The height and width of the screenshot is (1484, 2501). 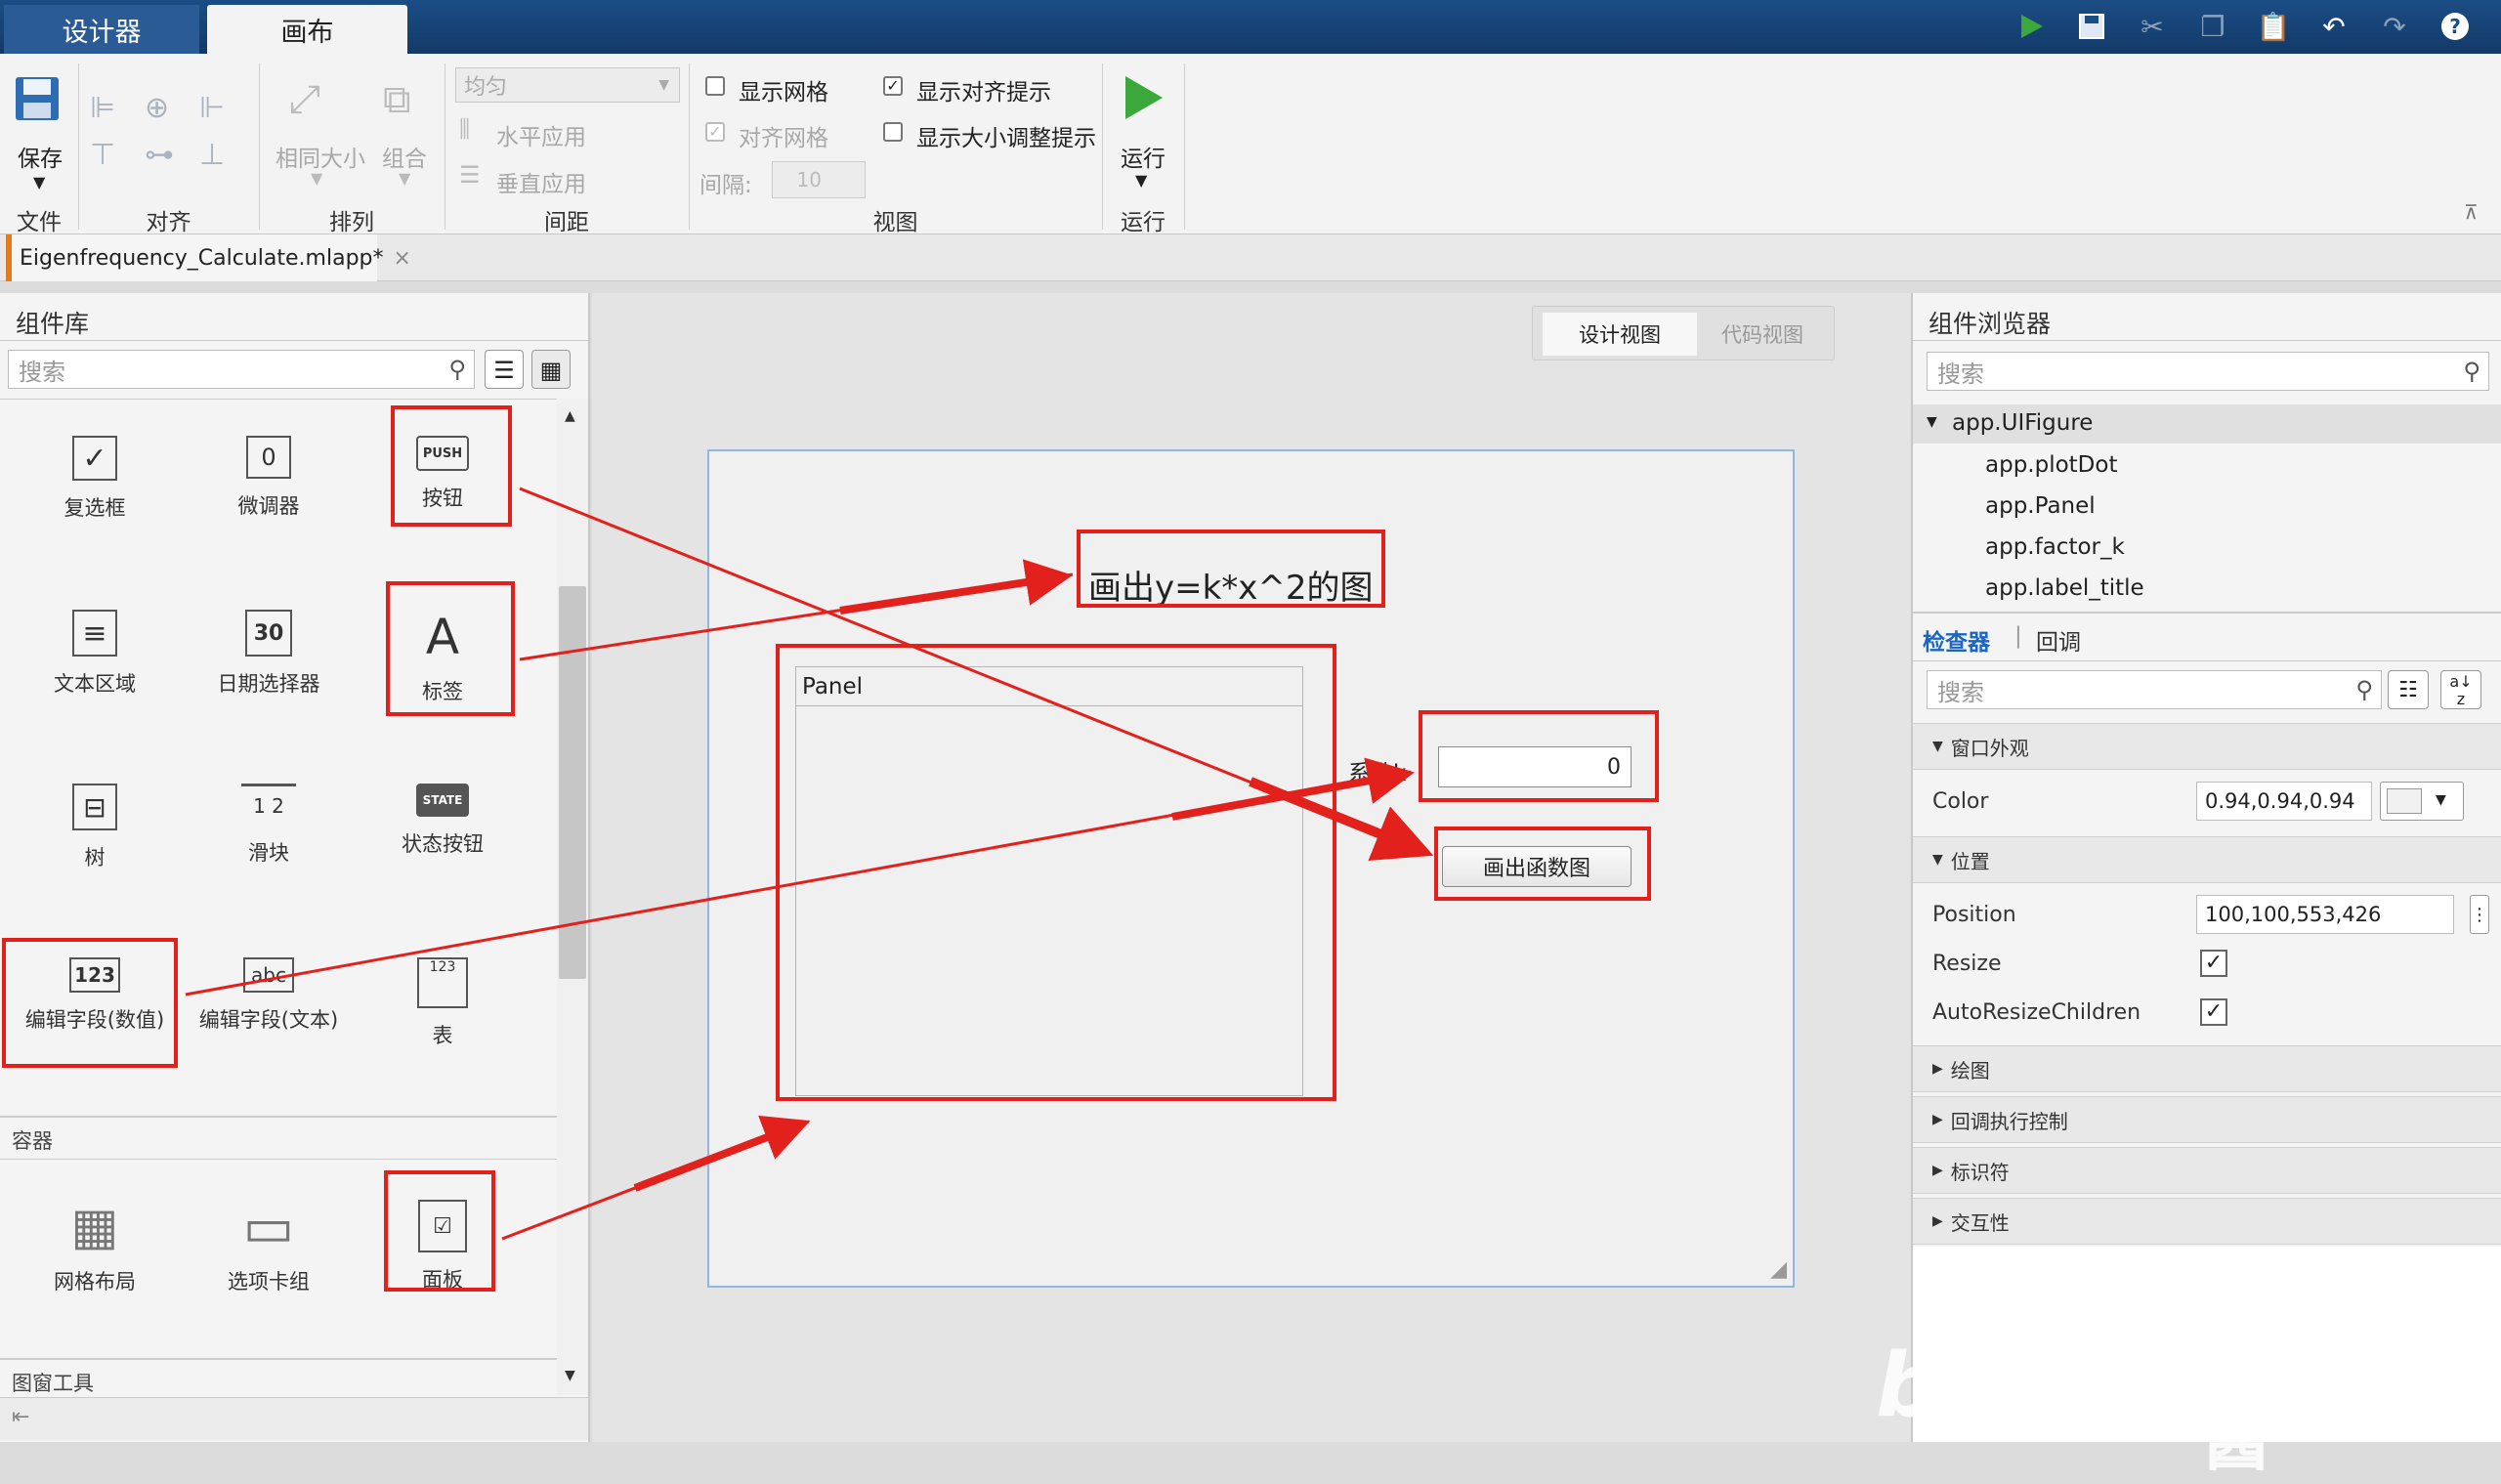 What do you see at coordinates (2208, 371) in the screenshot?
I see `browser-search-input: 搜索 ⚲` at bounding box center [2208, 371].